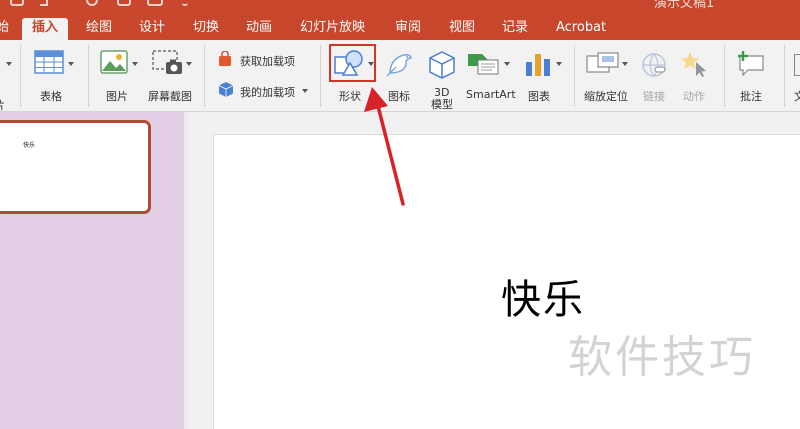  Describe the element at coordinates (118, 75) in the screenshot. I see `picture-button: 图片` at that location.